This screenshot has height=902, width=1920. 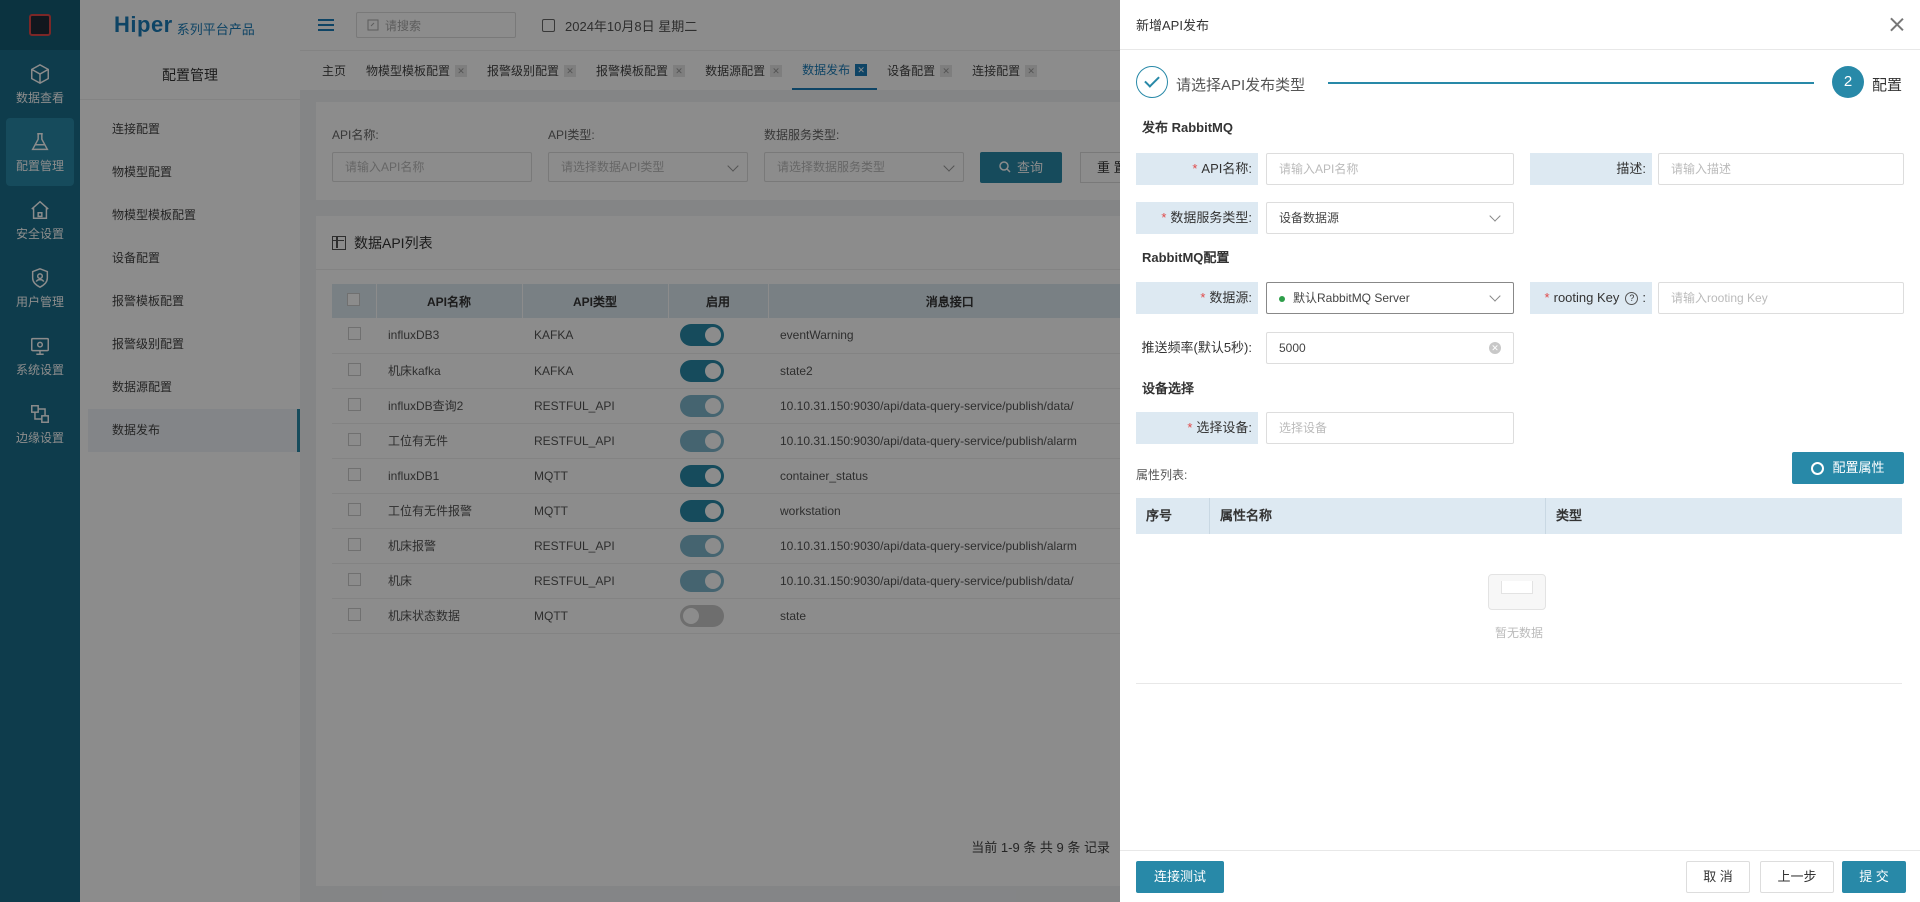 I want to click on empty-inbox-icon, so click(x=1517, y=592).